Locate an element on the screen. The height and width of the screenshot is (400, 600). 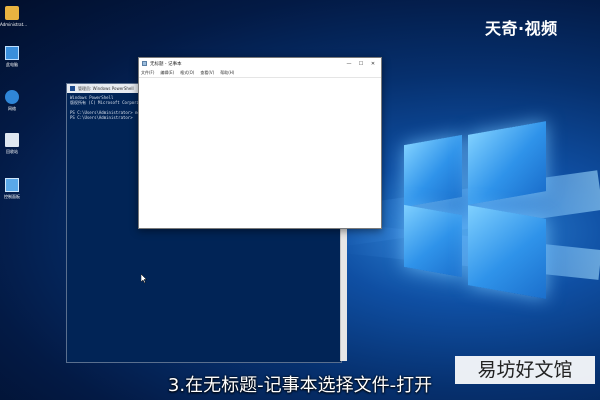
desktop-icon-this-pc: 此电脑 is located at coordinates (12, 57).